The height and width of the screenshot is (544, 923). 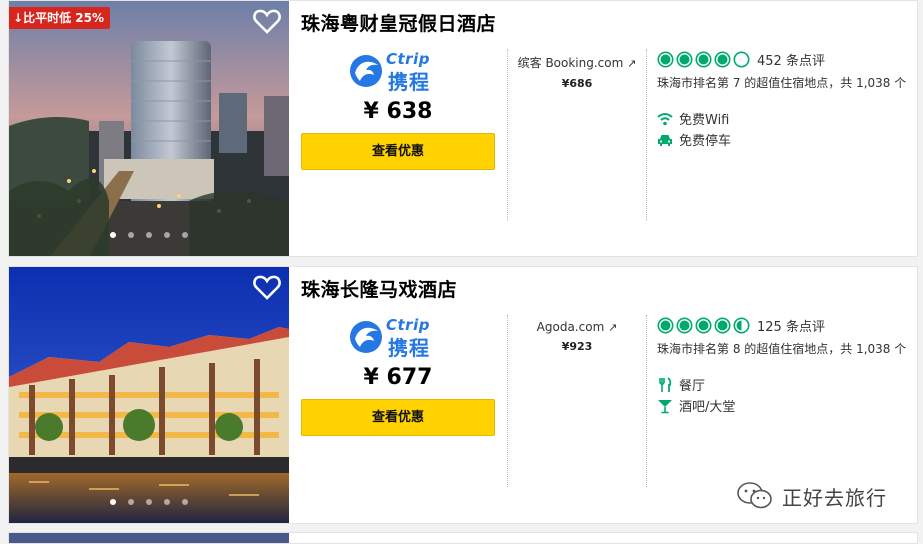 I want to click on wechat-icon, so click(x=754, y=495).